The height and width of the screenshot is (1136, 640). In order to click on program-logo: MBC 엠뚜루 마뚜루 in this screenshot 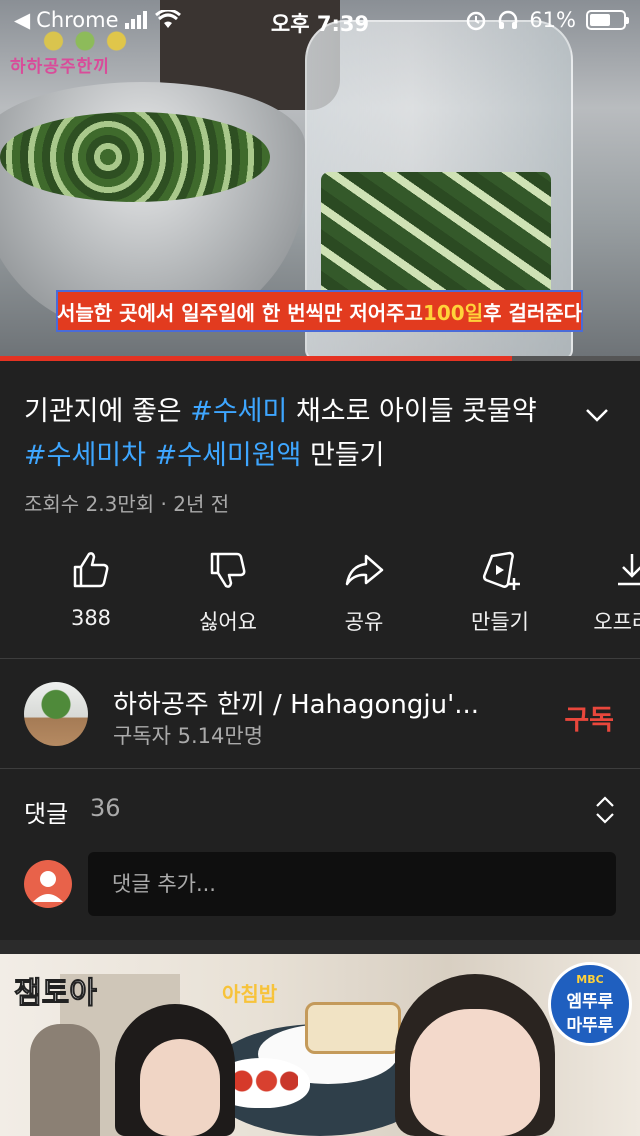, I will do `click(590, 1004)`.